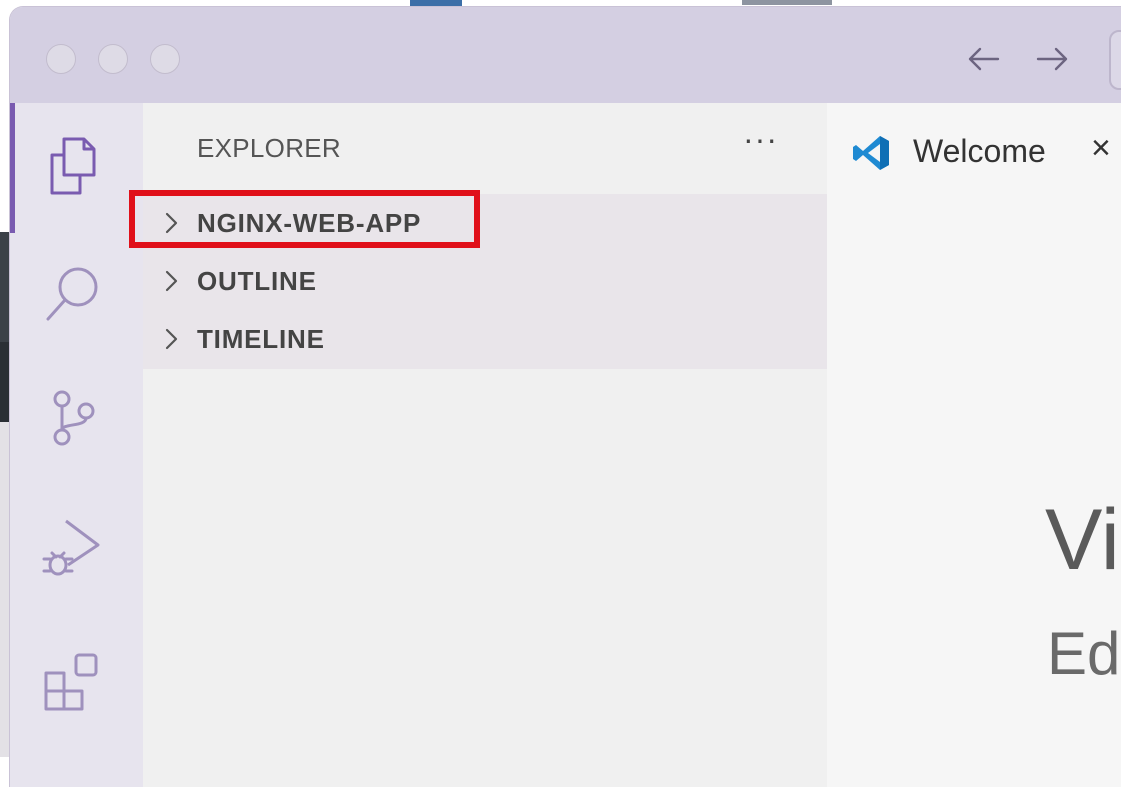  Describe the element at coordinates (113, 59) in the screenshot. I see `minimize-window-button` at that location.